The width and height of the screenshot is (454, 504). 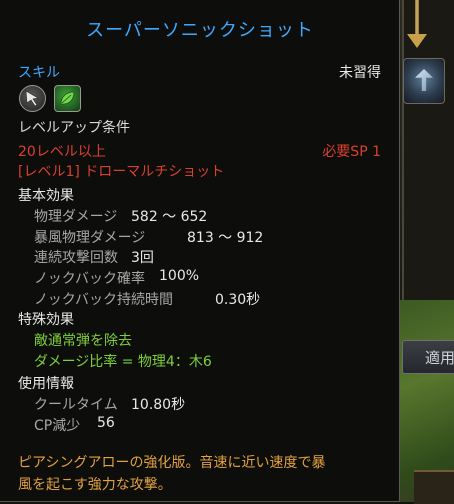 I want to click on frame-ornament, so click(x=434, y=487).